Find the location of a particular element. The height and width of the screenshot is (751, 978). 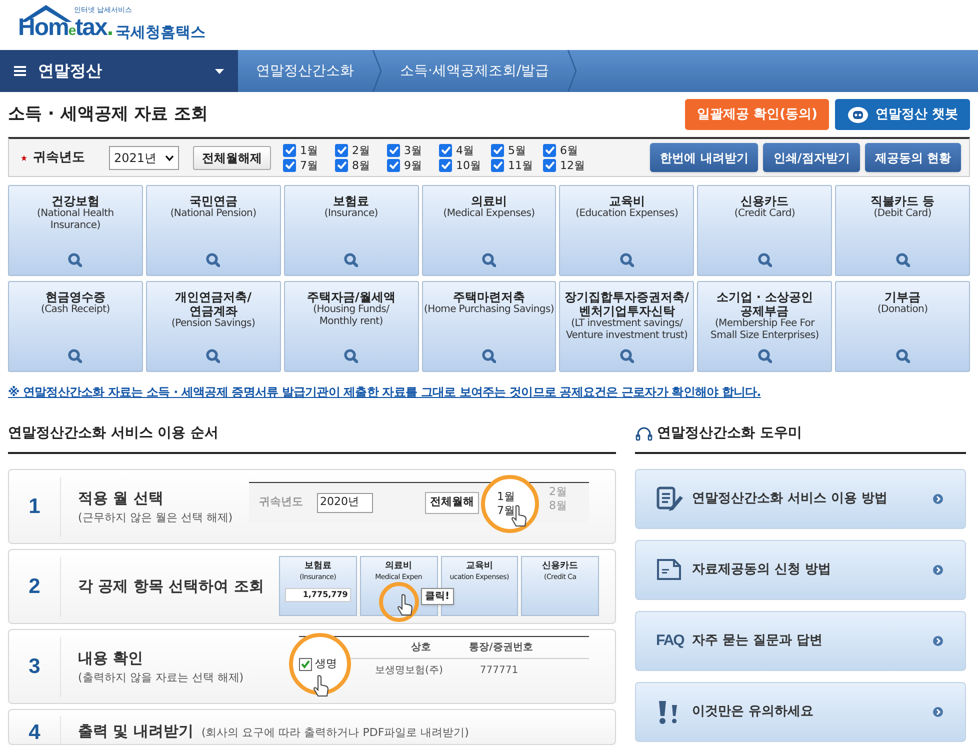

year-label: 귀속년도 is located at coordinates (59, 157).